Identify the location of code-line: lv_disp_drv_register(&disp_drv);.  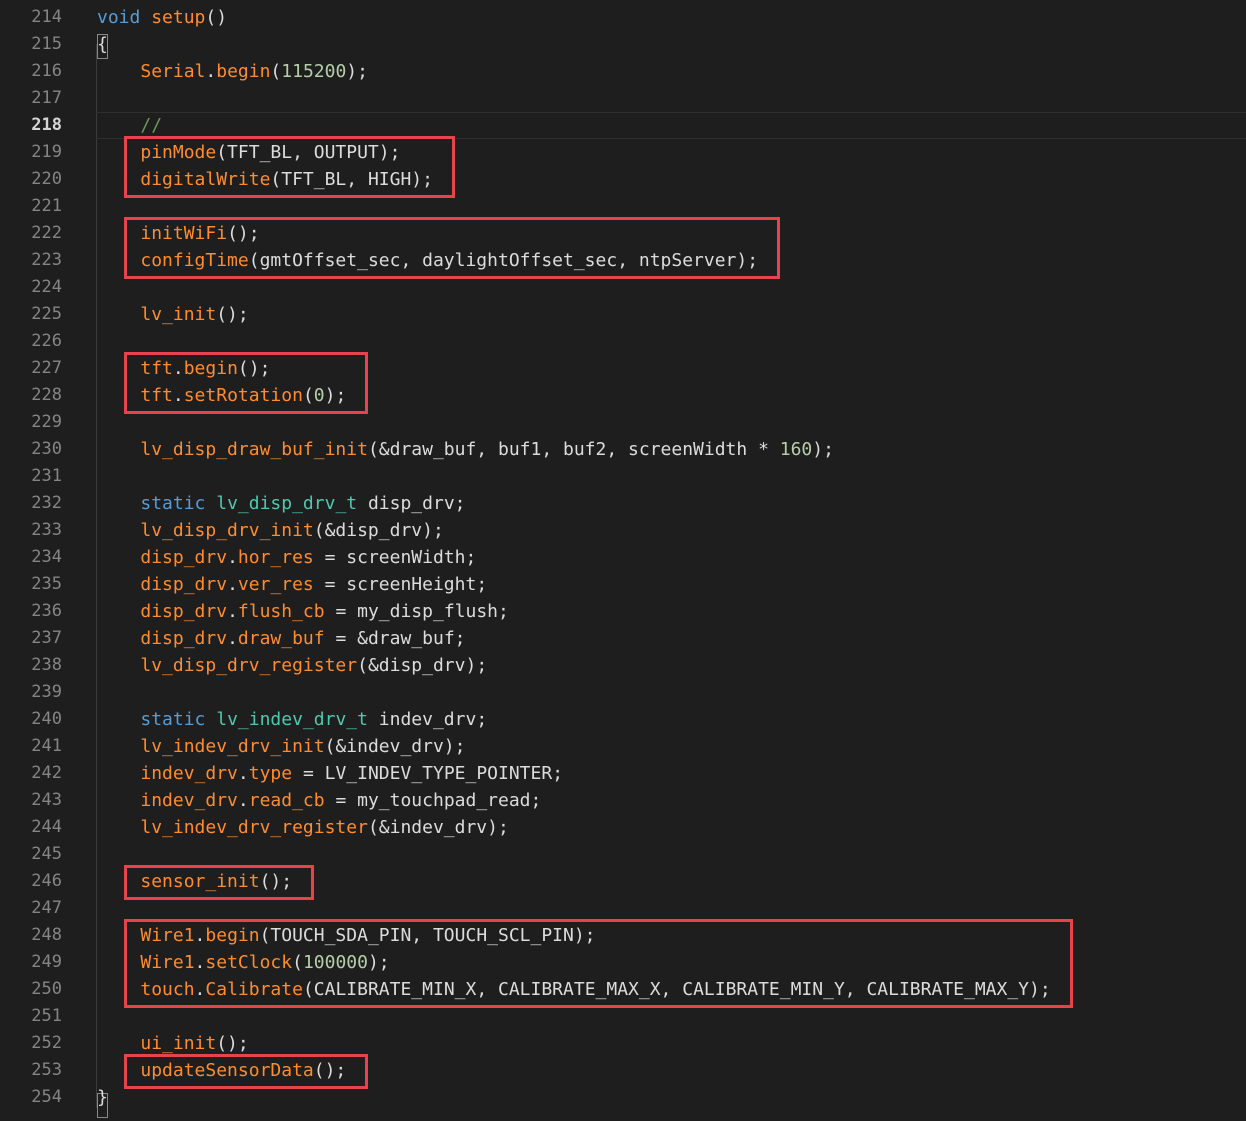
(292, 665).